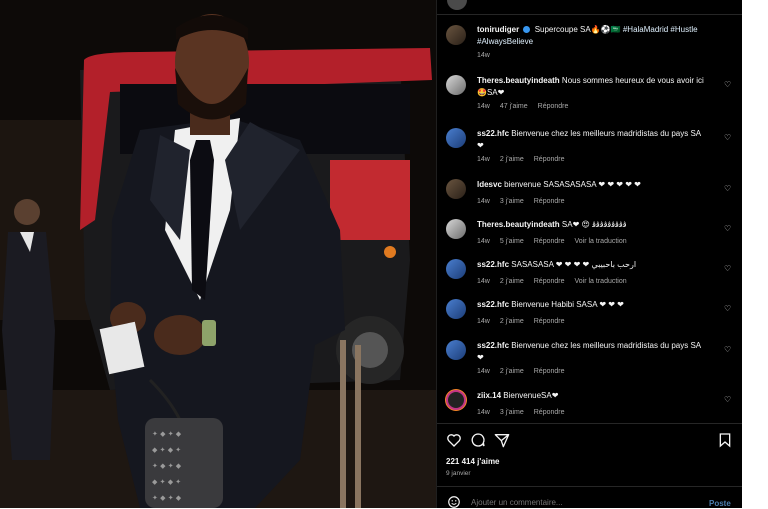 This screenshot has height=509, width=768. What do you see at coordinates (502, 440) in the screenshot?
I see `share-icon` at bounding box center [502, 440].